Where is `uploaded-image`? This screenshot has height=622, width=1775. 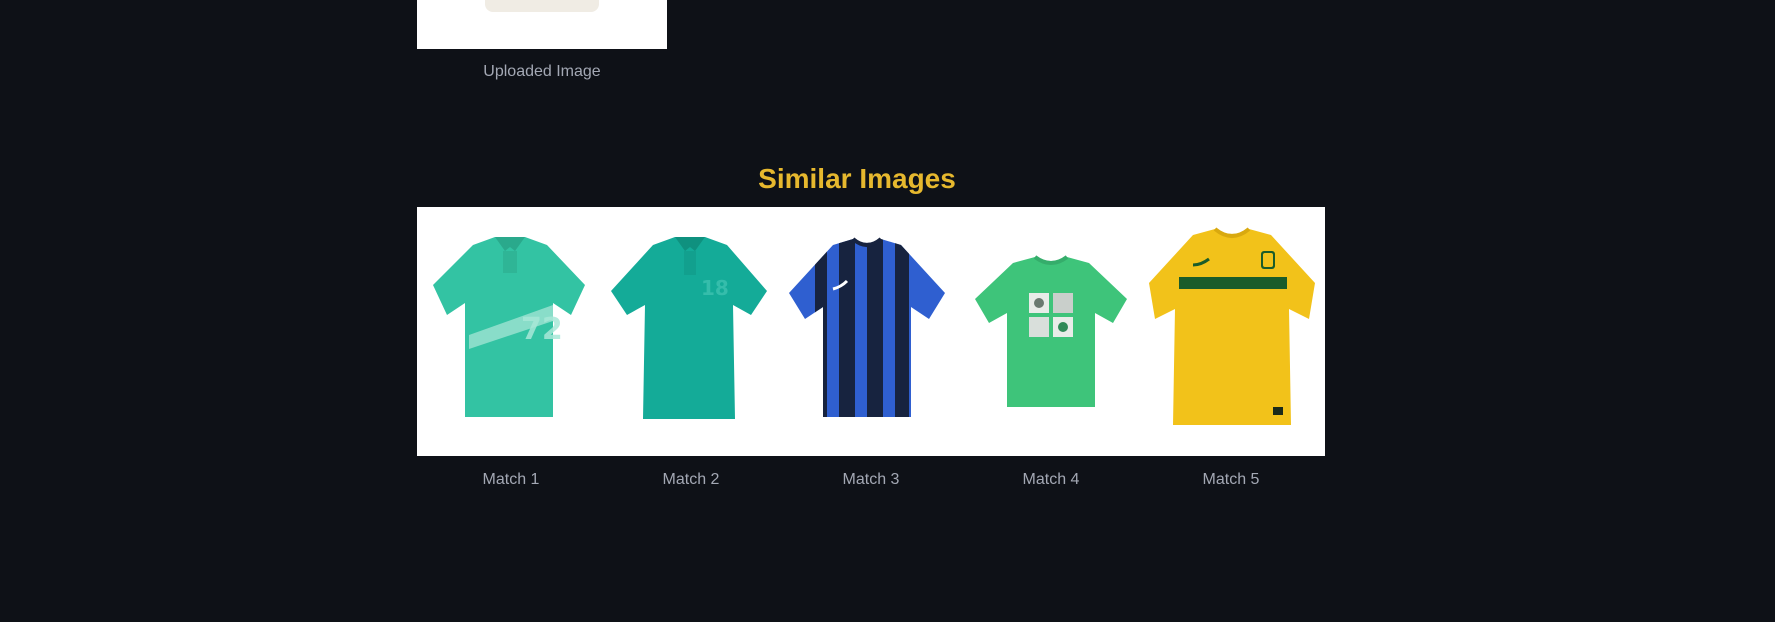
uploaded-image is located at coordinates (542, 24).